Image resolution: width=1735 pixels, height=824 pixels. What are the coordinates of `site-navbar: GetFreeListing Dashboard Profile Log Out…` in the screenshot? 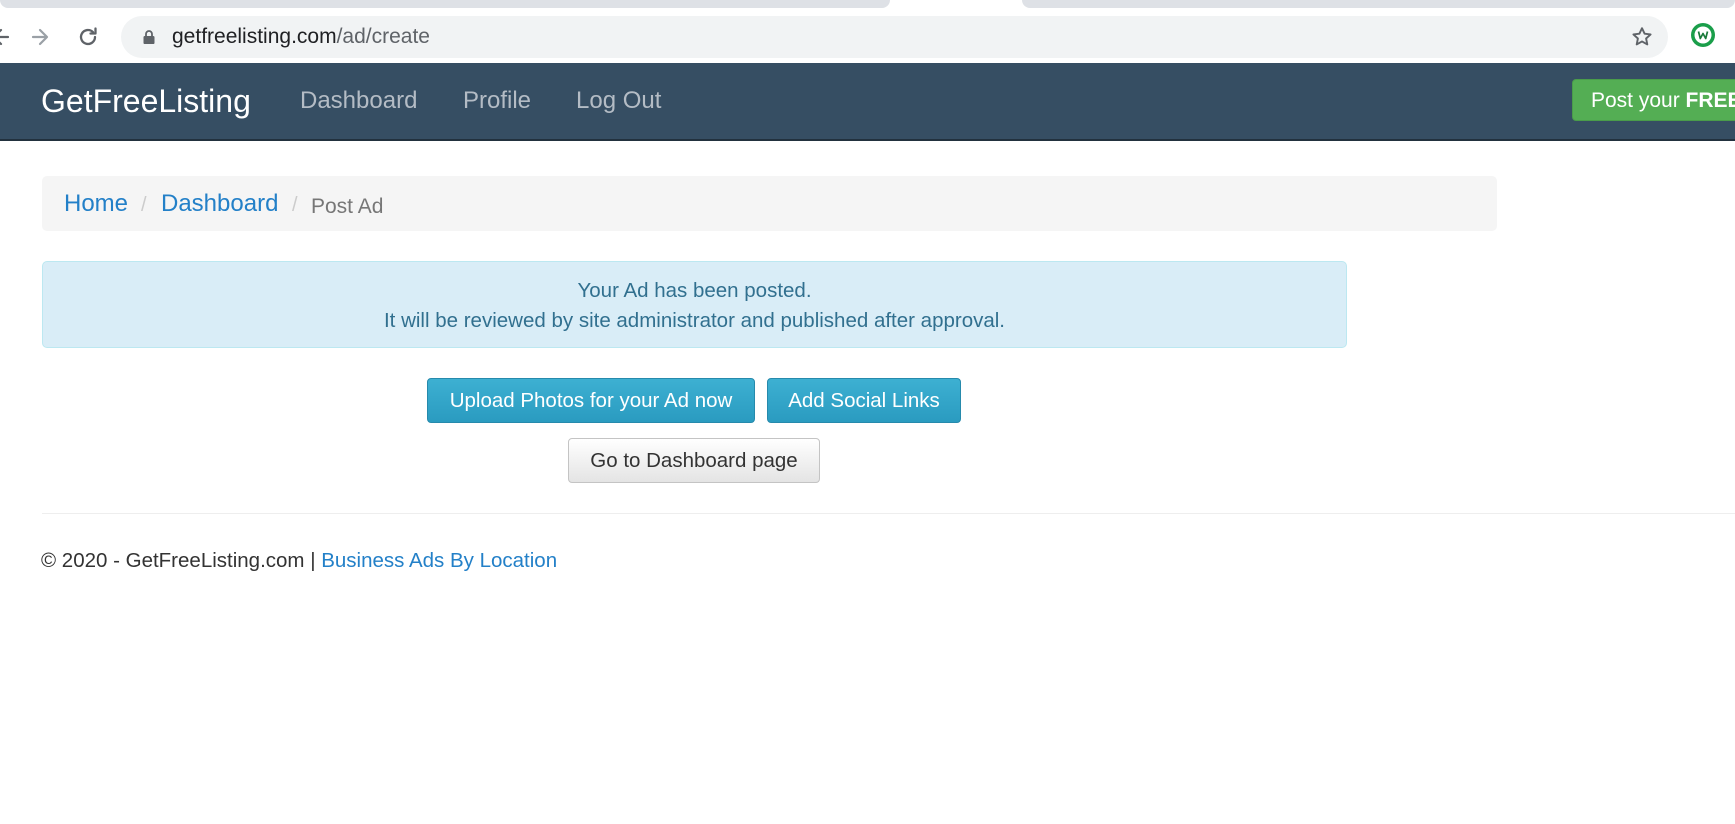 It's located at (867, 102).